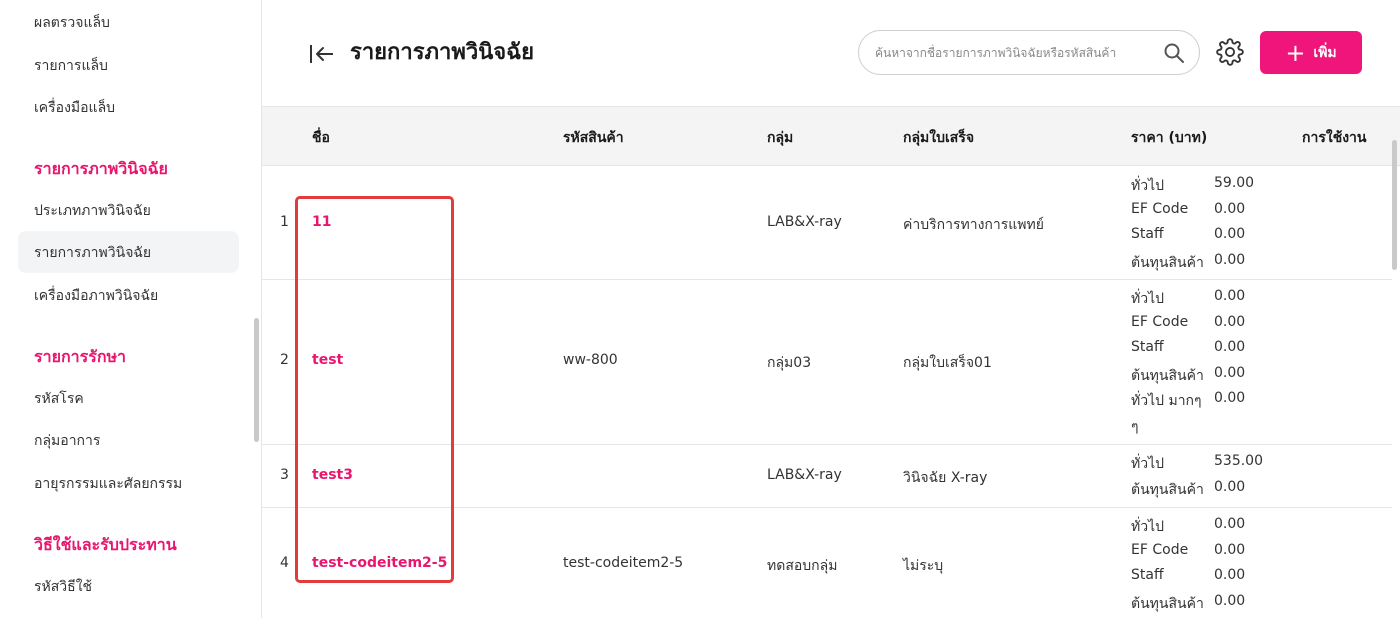  Describe the element at coordinates (590, 360) in the screenshot. I see `row-code: ww-800` at that location.